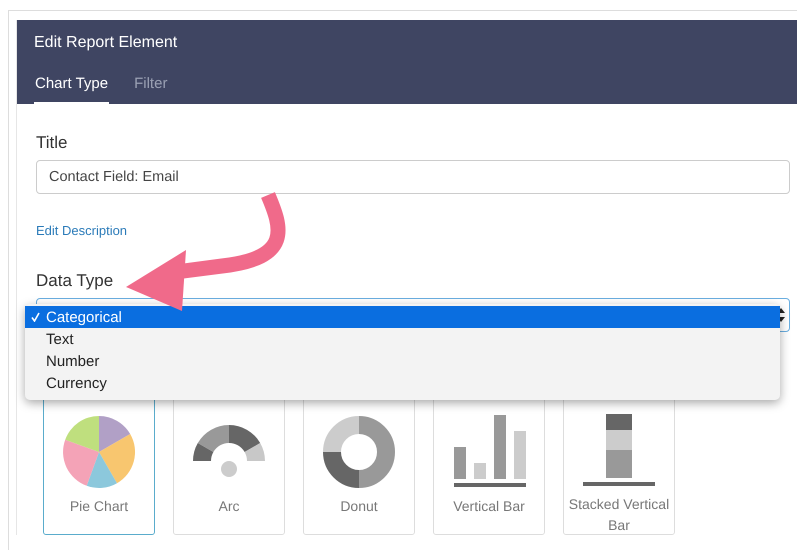  Describe the element at coordinates (489, 506) in the screenshot. I see `chart-type-label: Vertical Bar` at that location.